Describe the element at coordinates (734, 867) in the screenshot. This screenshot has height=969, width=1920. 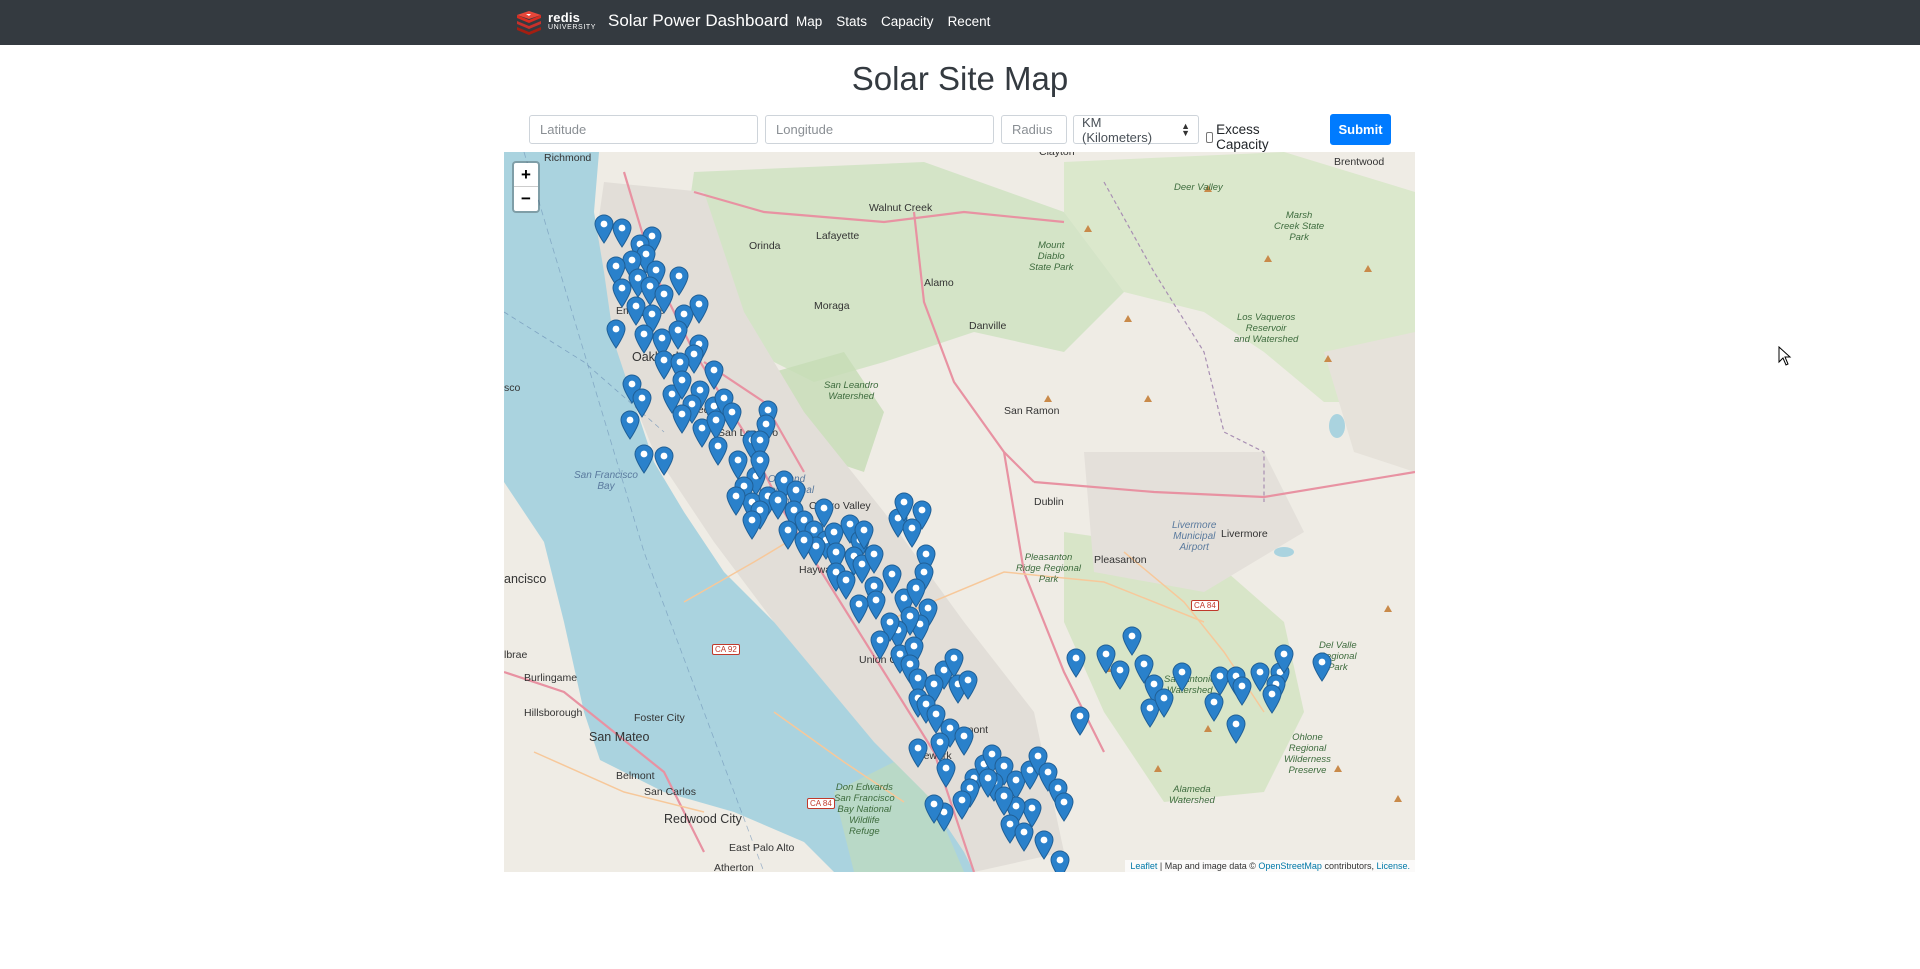
I see `place-label: Atherton` at that location.